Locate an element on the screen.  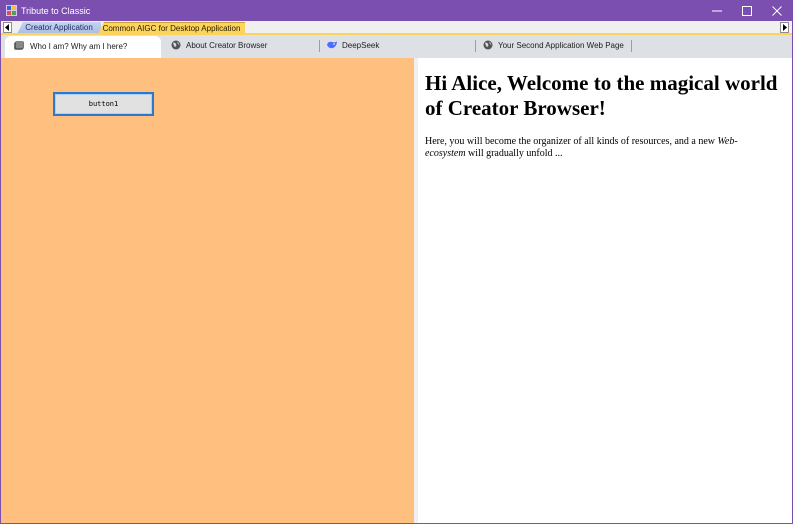
tab-creator-application-label: Creator Application is located at coordinates (59, 27).